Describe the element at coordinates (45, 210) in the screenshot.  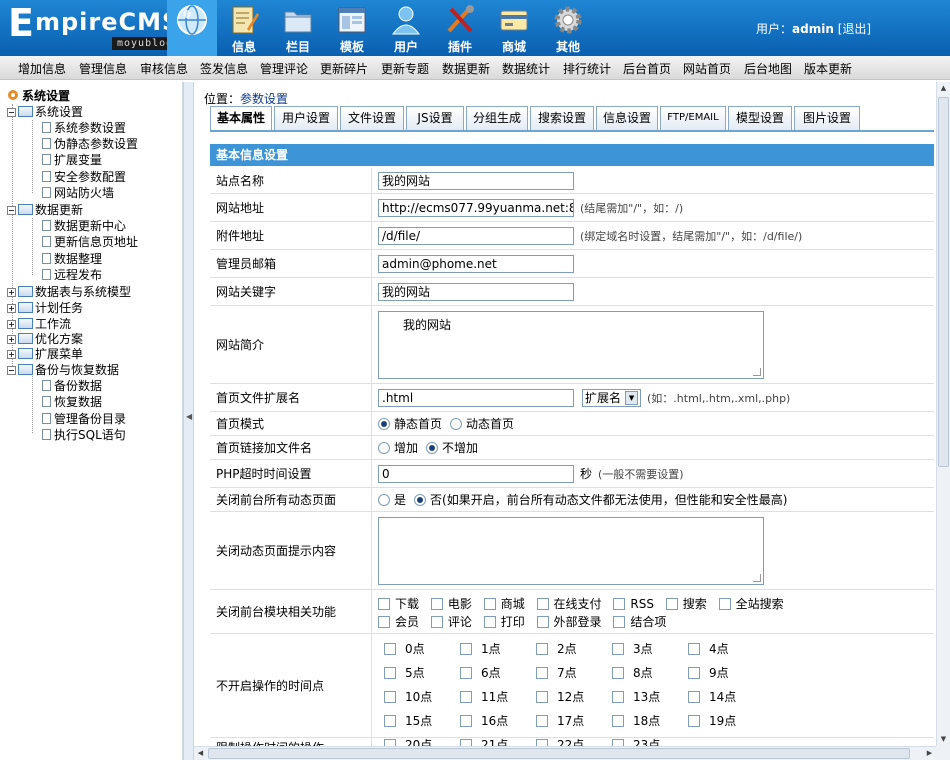
I see `tree-group-data-update: 数据更新` at that location.